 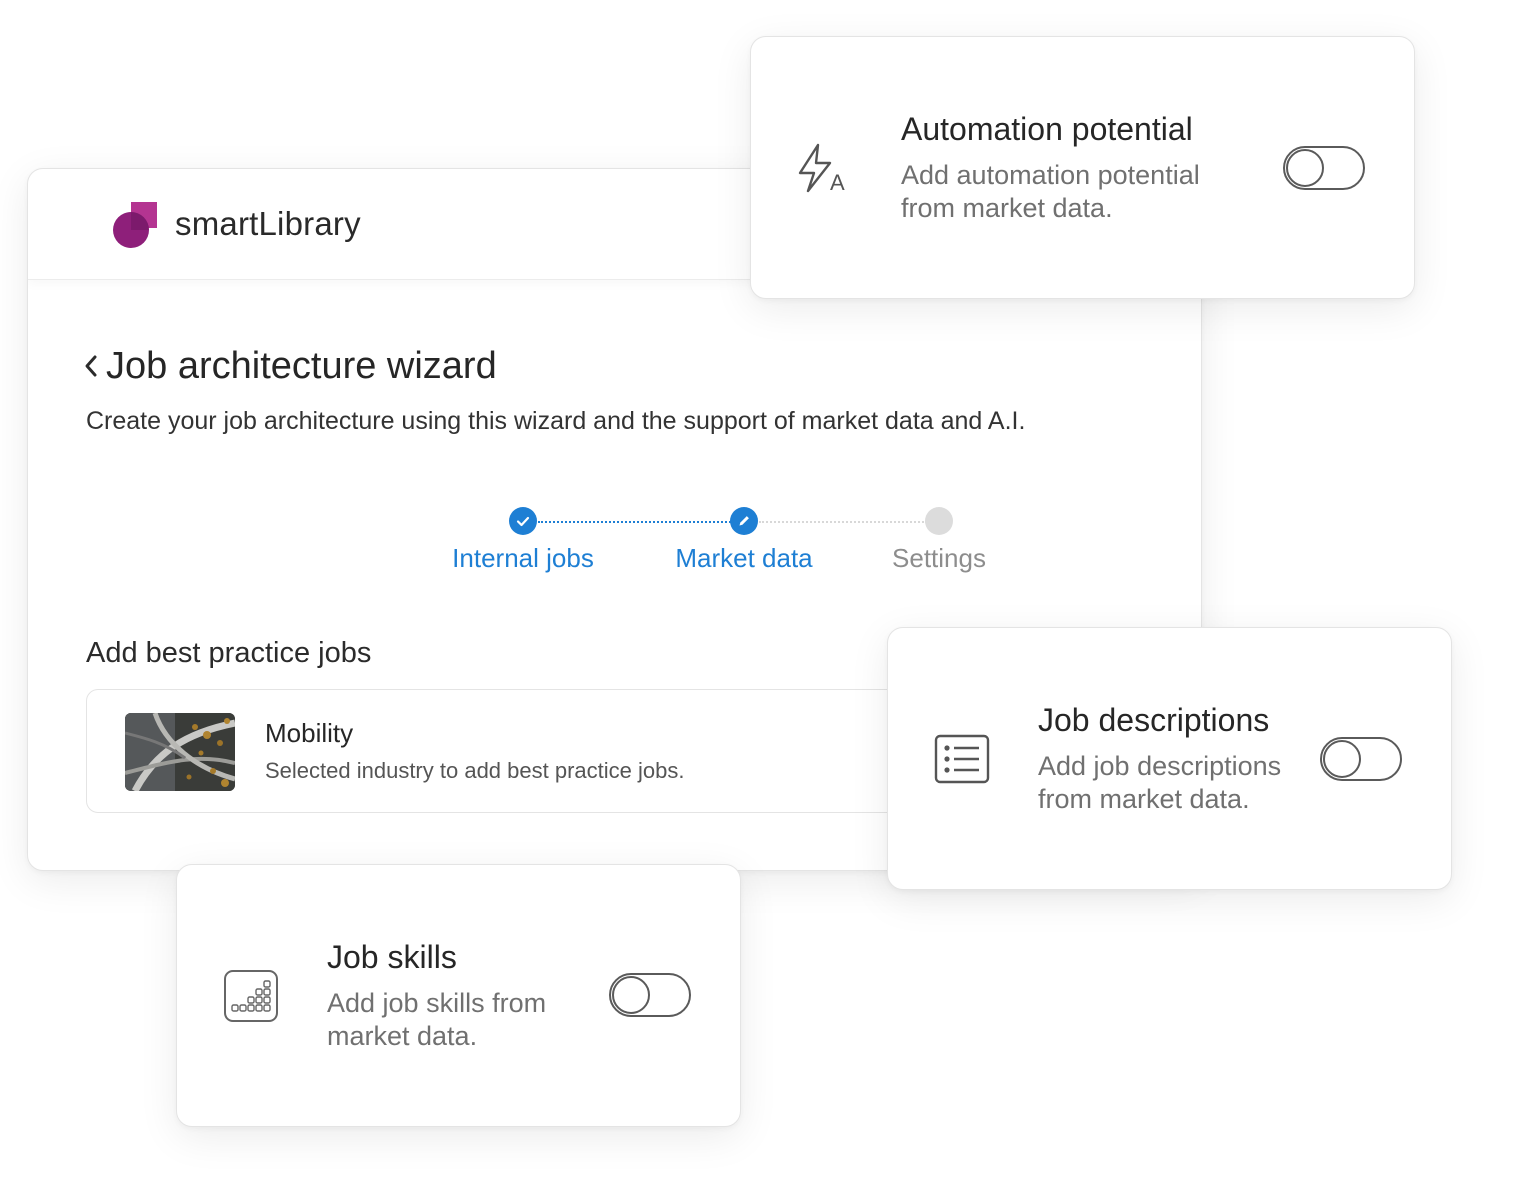 What do you see at coordinates (135, 225) in the screenshot?
I see `smartlibrary-logo-icon` at bounding box center [135, 225].